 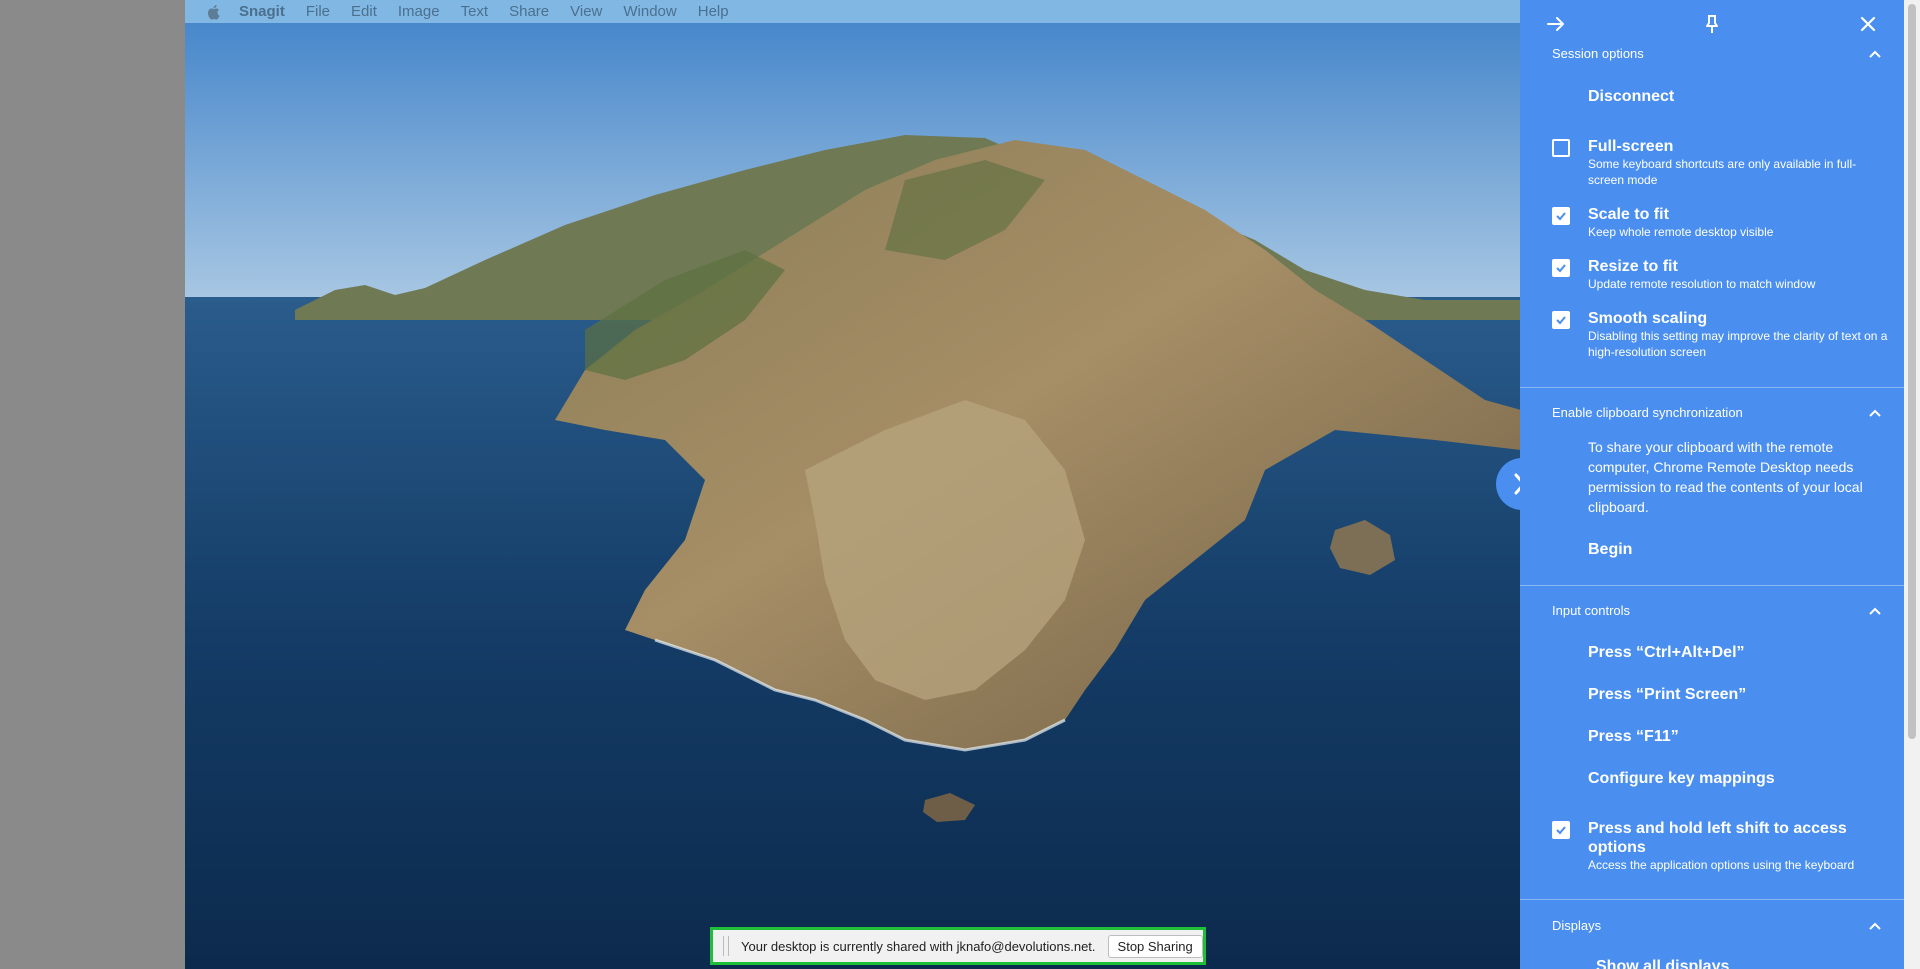 I want to click on arrow-right-icon, so click(x=1556, y=24).